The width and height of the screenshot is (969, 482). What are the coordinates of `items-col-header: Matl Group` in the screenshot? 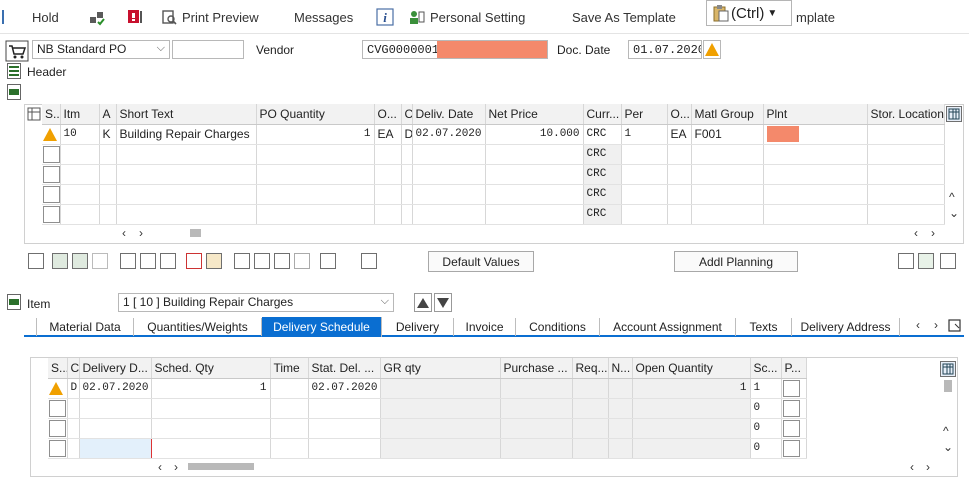 It's located at (727, 114).